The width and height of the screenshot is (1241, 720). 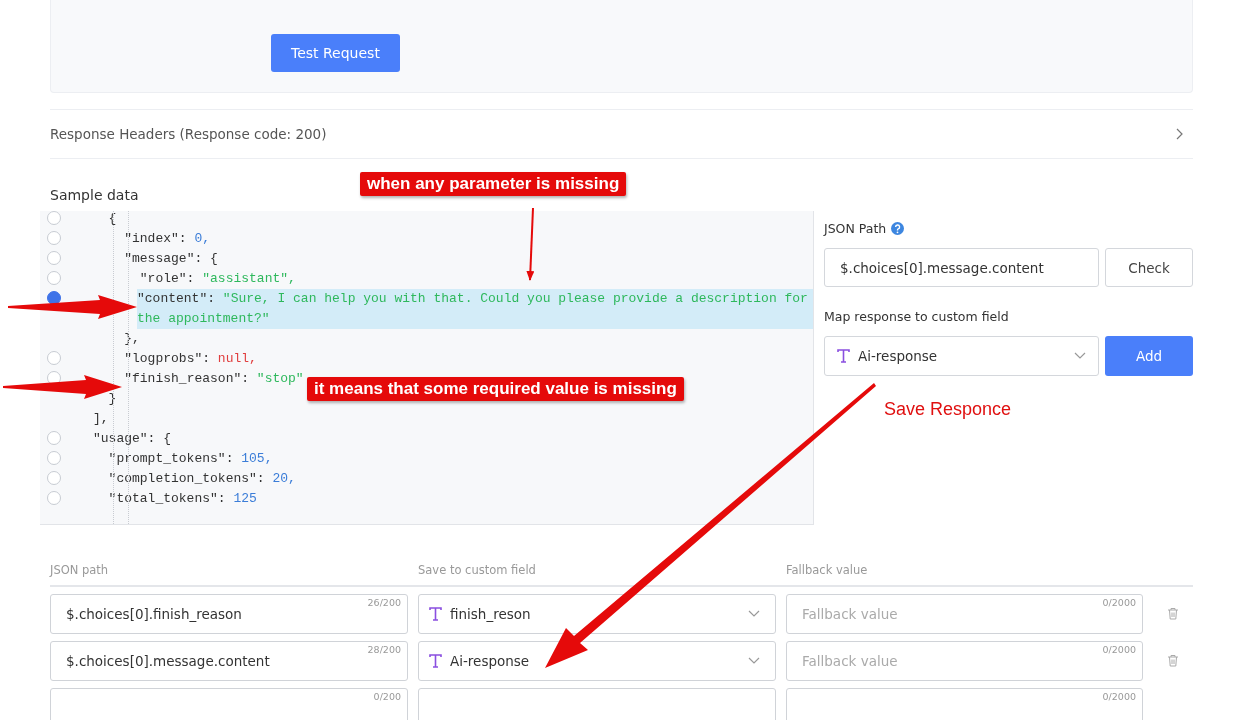 What do you see at coordinates (493, 184) in the screenshot?
I see `callout: when any parameter is missing` at bounding box center [493, 184].